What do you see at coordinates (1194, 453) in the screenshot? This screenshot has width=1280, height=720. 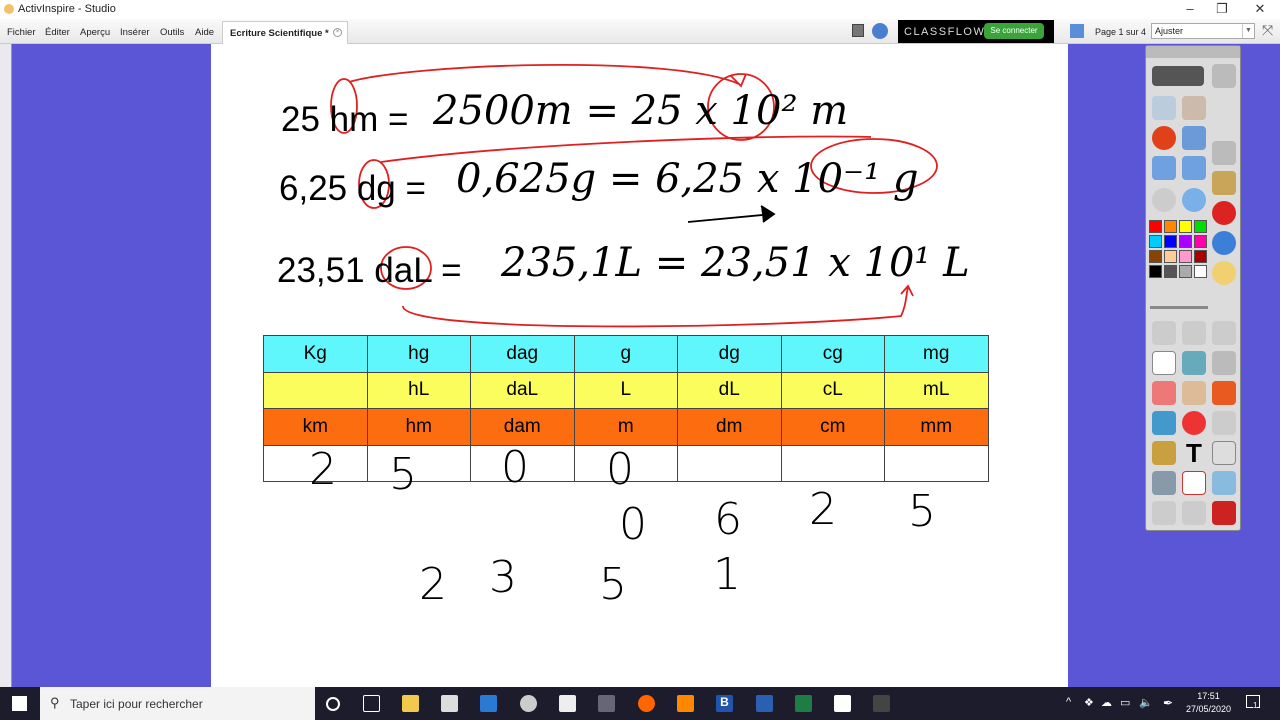 I see `text-tool-icon: T` at bounding box center [1194, 453].